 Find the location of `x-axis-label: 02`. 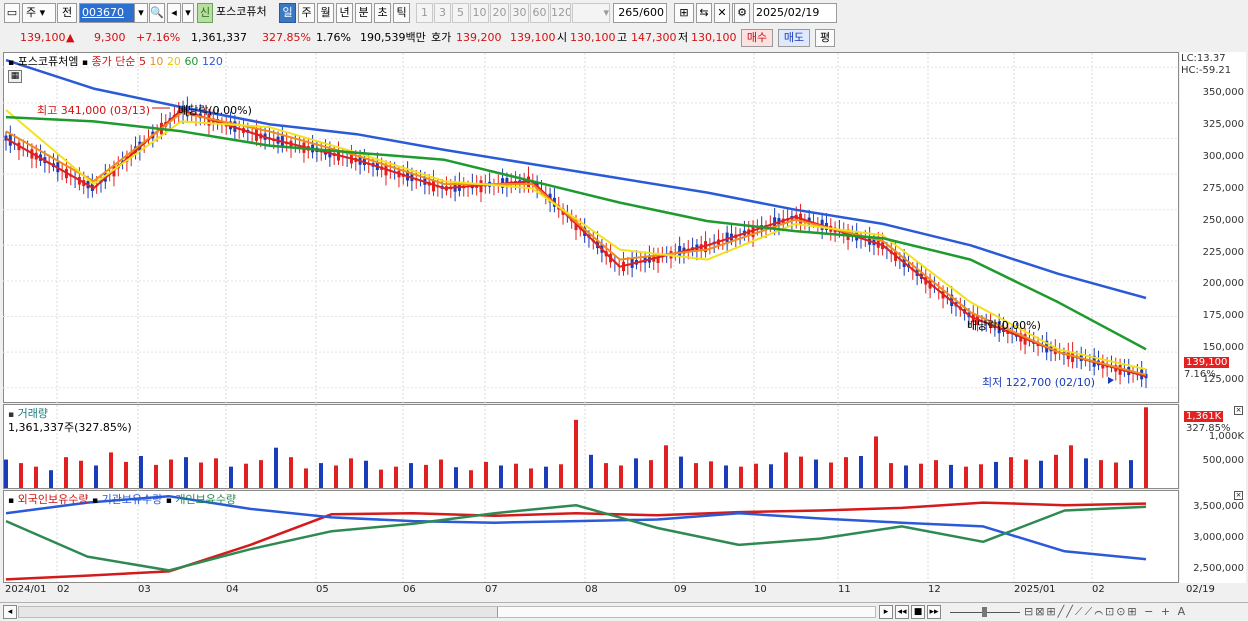

x-axis-label: 02 is located at coordinates (1098, 589).